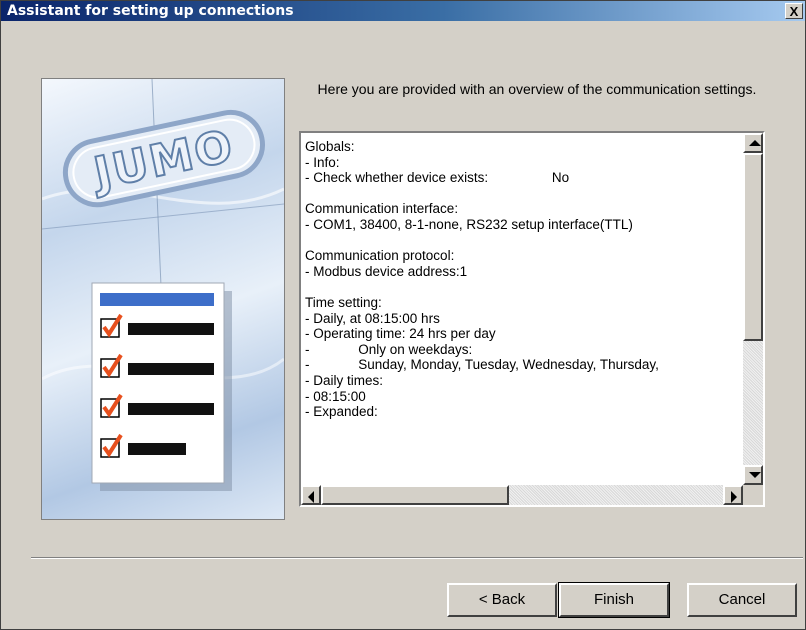 Image resolution: width=806 pixels, height=630 pixels. I want to click on scroll-left-button, so click(311, 495).